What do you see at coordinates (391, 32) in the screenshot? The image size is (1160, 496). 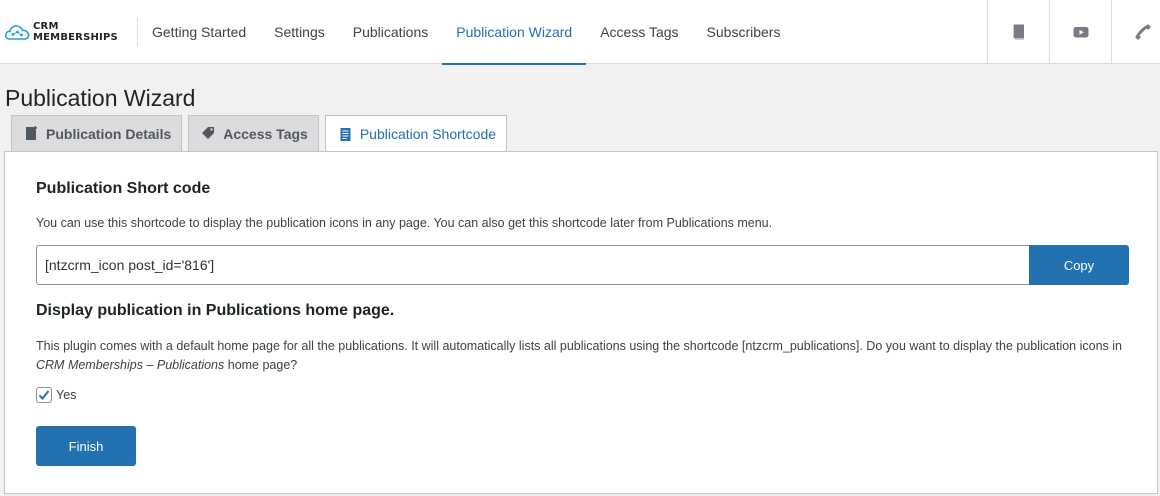 I see `nav-publications: Publications` at bounding box center [391, 32].